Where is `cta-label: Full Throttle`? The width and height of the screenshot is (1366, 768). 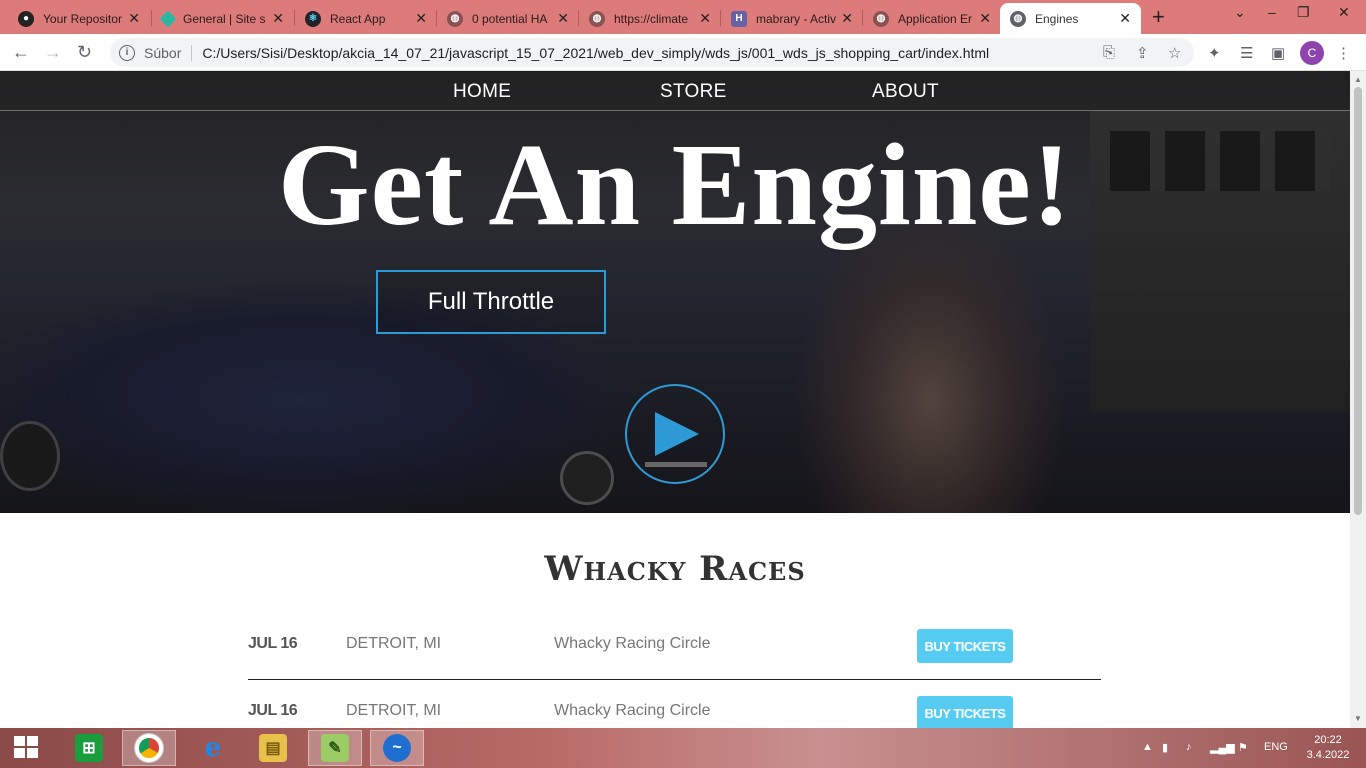 cta-label: Full Throttle is located at coordinates (491, 301).